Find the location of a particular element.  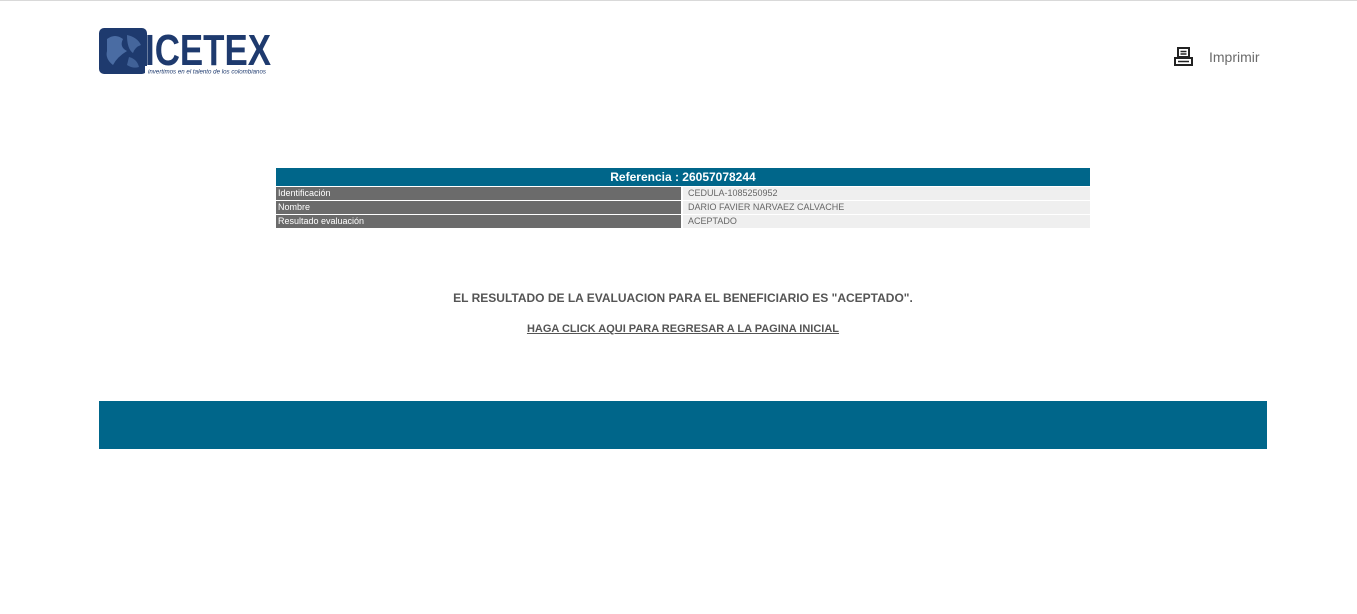

footer-band is located at coordinates (683, 425).